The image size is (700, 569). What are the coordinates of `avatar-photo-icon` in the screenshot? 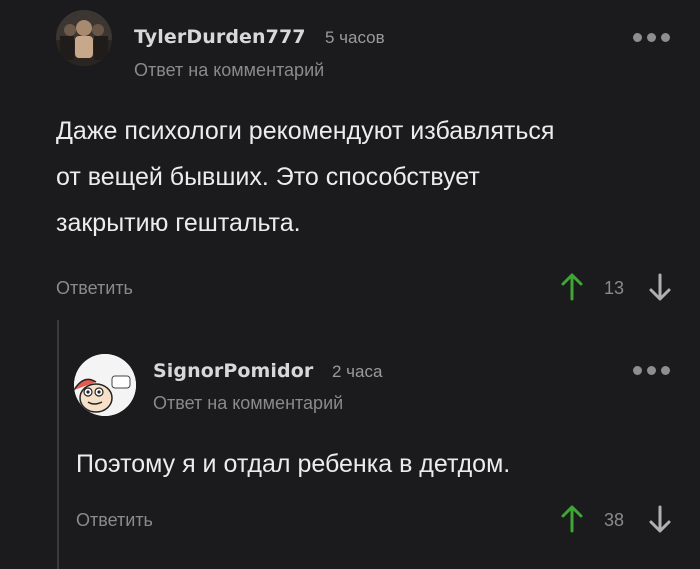 It's located at (84, 38).